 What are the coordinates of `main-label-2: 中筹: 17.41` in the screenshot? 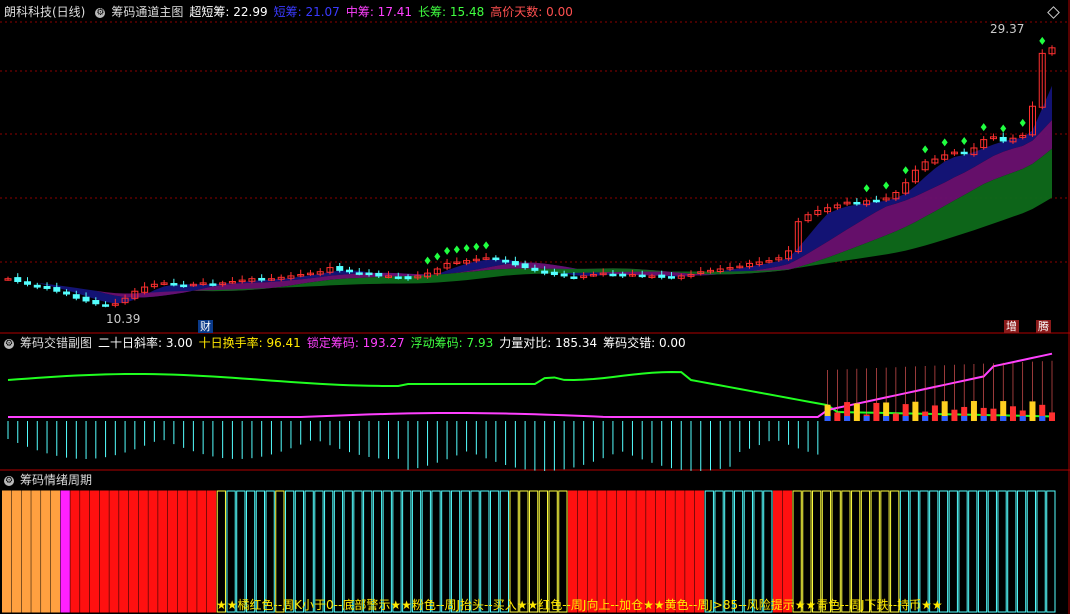 It's located at (379, 12).